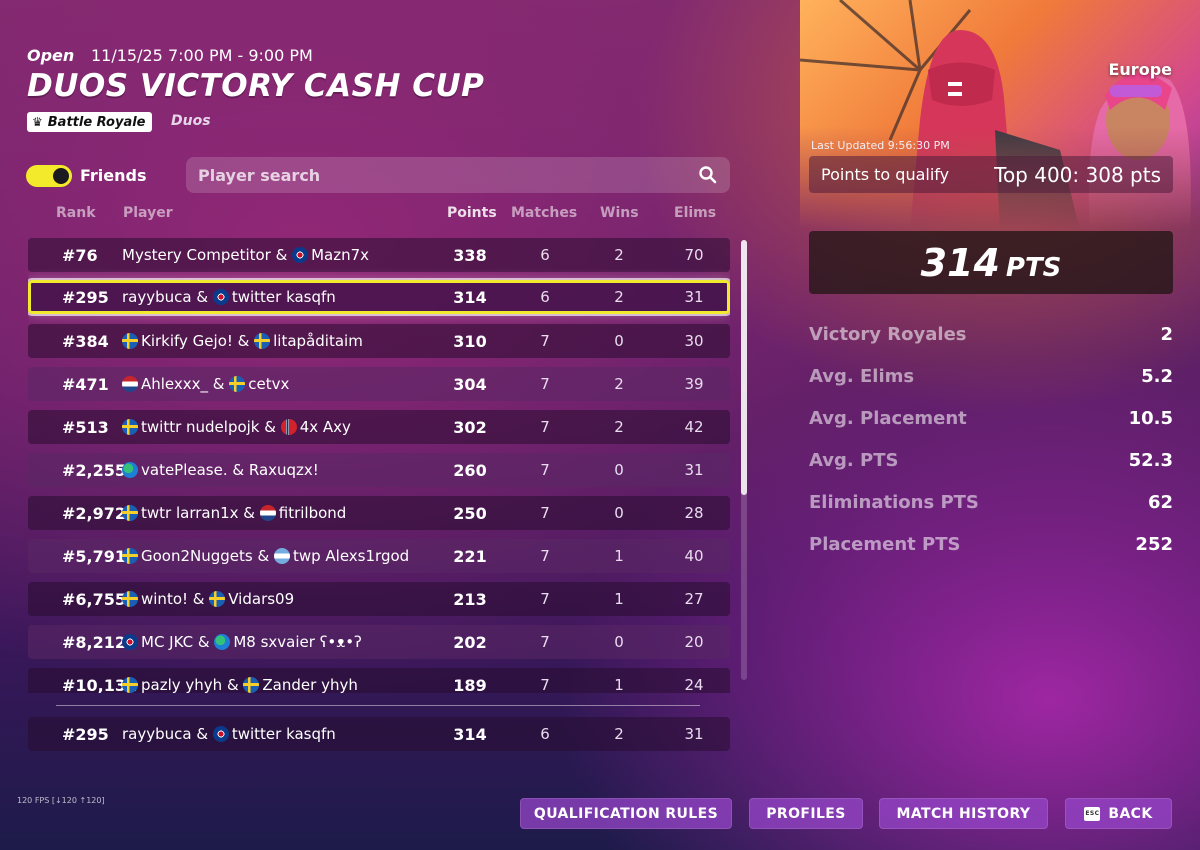  Describe the element at coordinates (96, 122) in the screenshot. I see `mode-label: Battle Royale` at that location.